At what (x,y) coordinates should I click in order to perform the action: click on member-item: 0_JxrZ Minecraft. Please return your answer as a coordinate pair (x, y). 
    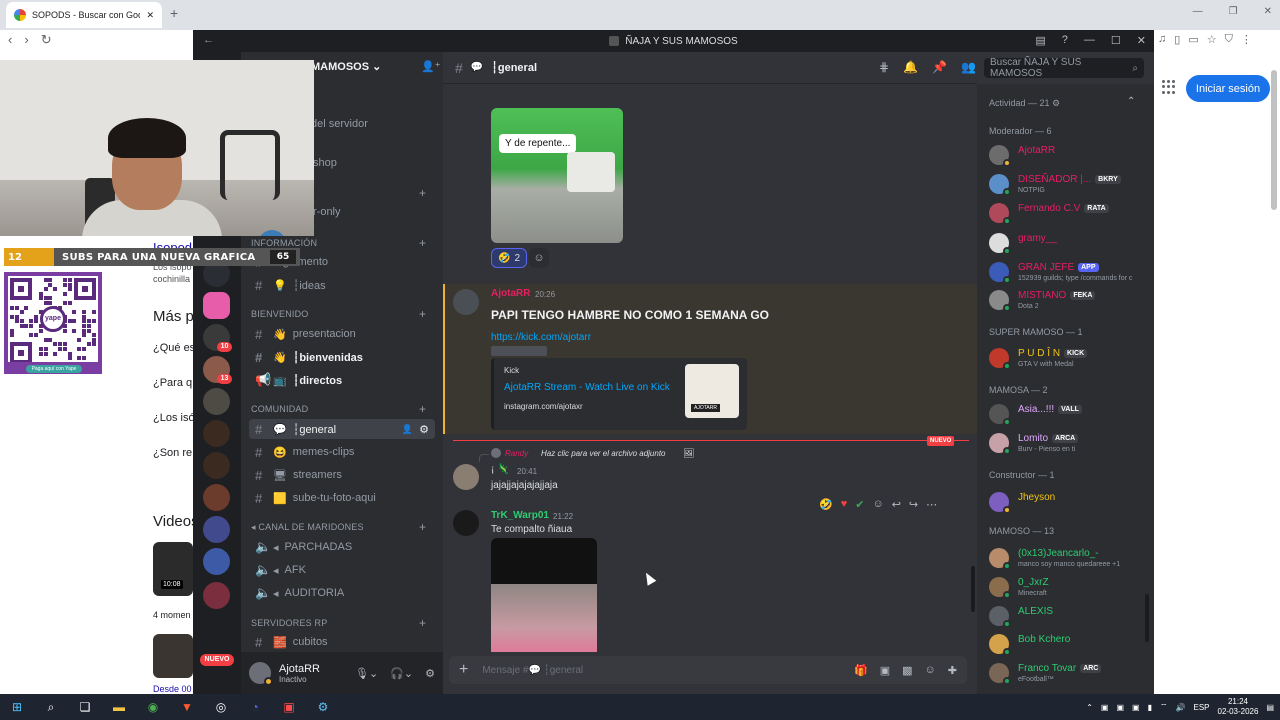
    Looking at the image, I should click on (1069, 587).